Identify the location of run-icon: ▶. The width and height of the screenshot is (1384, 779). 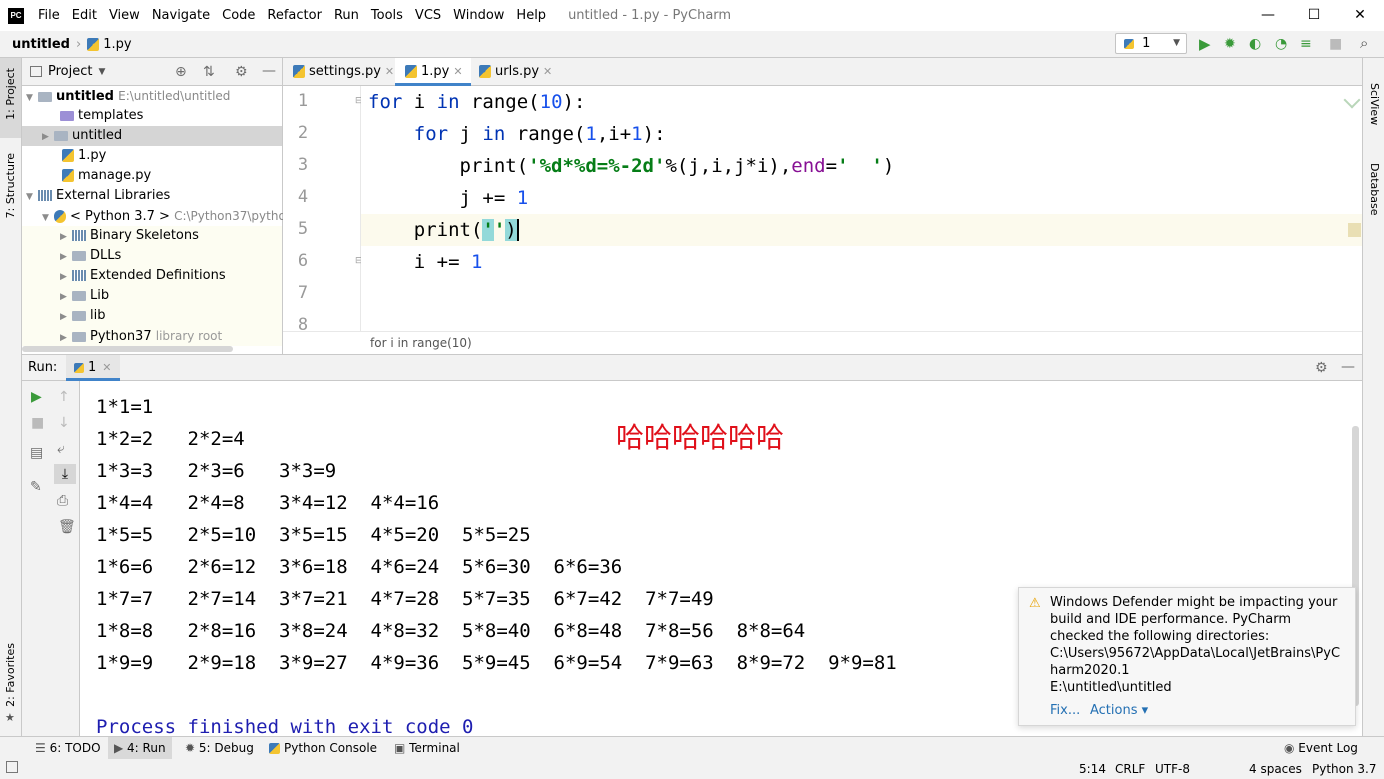
(1205, 44).